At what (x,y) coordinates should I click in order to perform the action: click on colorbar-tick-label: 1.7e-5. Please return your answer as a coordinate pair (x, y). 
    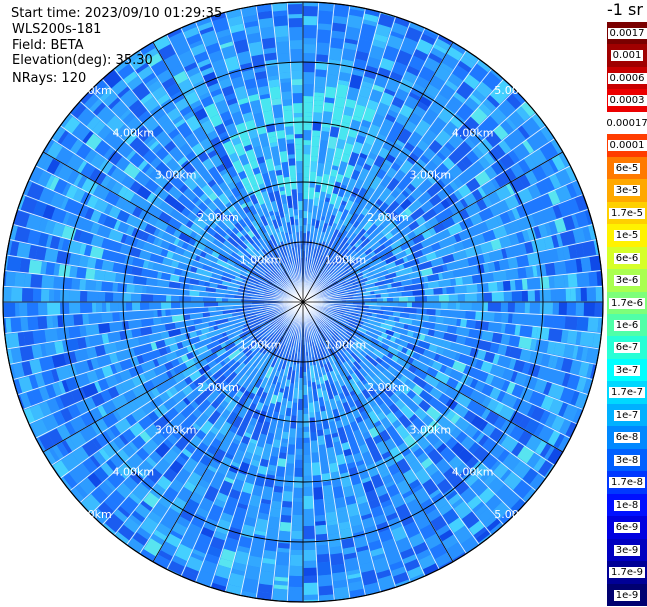
    Looking at the image, I should click on (627, 213).